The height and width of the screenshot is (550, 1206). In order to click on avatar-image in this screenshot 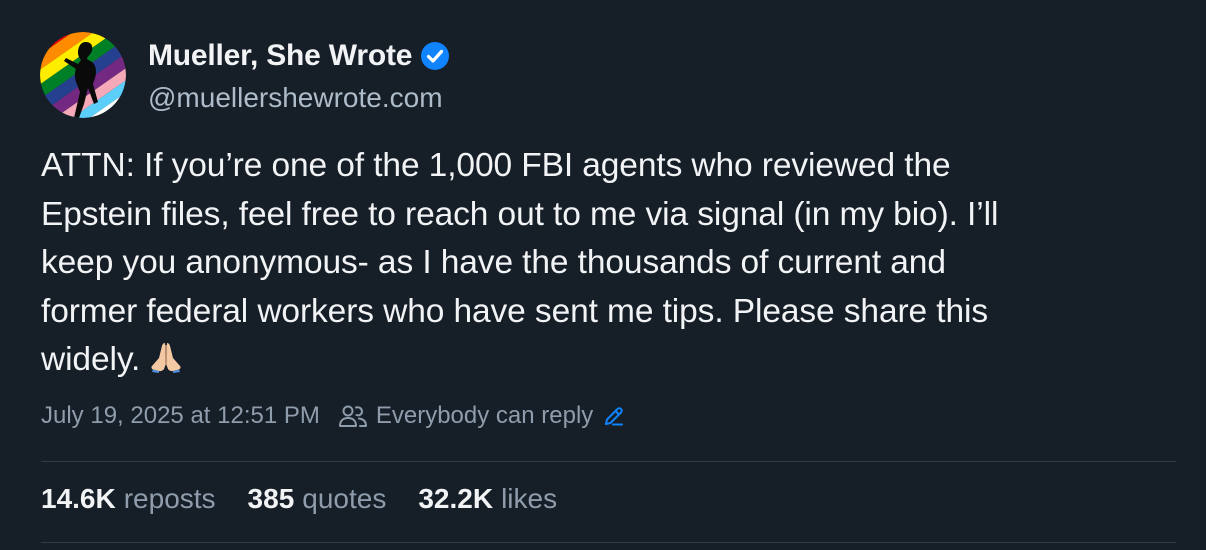, I will do `click(83, 75)`.